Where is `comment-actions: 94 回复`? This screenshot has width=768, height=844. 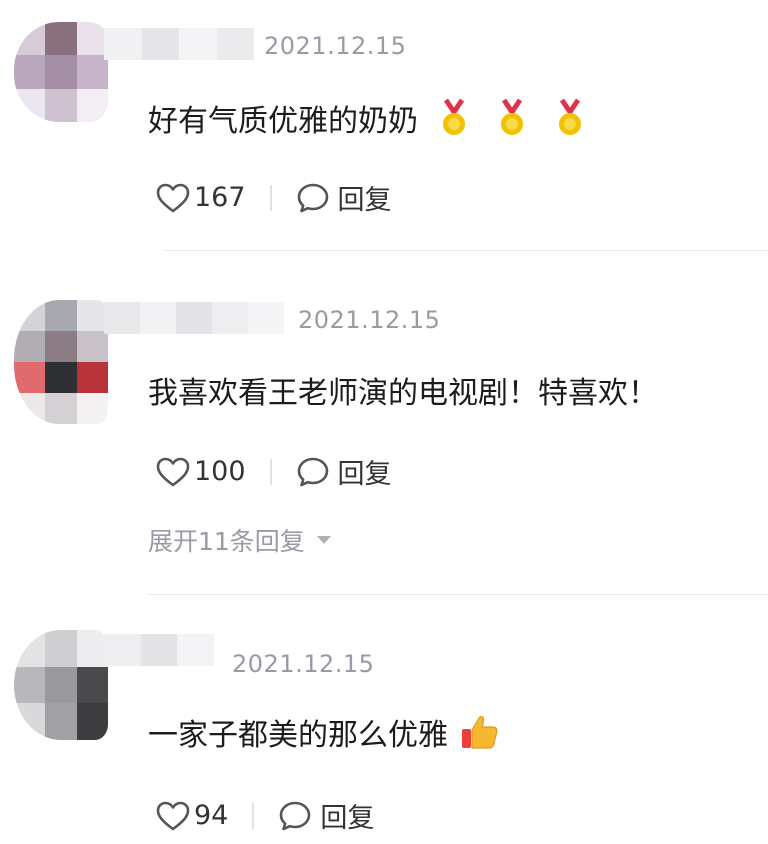
comment-actions: 94 回复 is located at coordinates (265, 815).